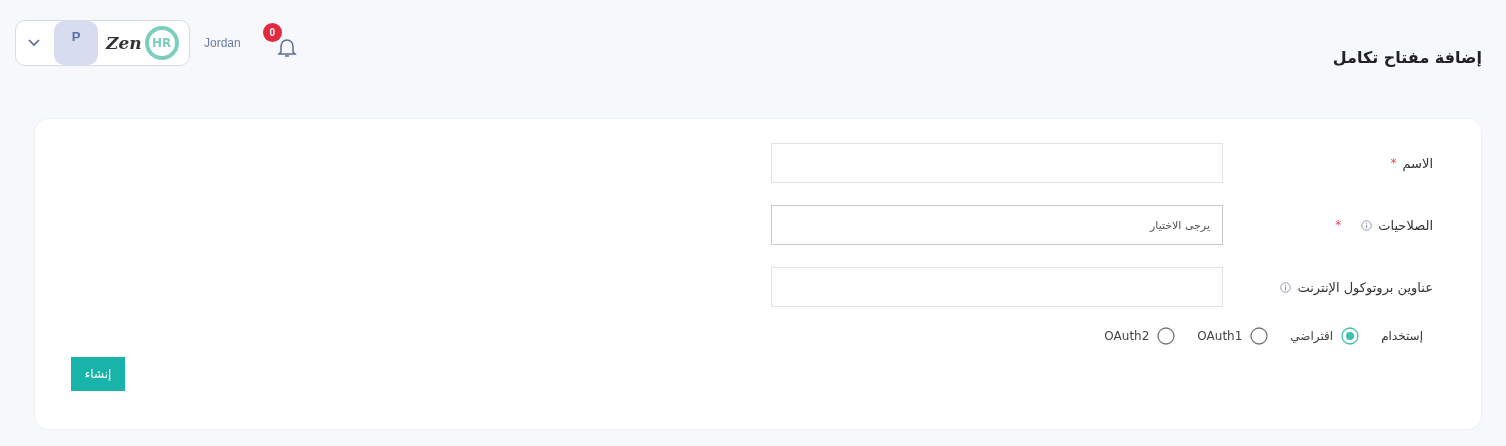 This screenshot has height=446, width=1506. Describe the element at coordinates (34, 43) in the screenshot. I see `caret-icon` at that location.